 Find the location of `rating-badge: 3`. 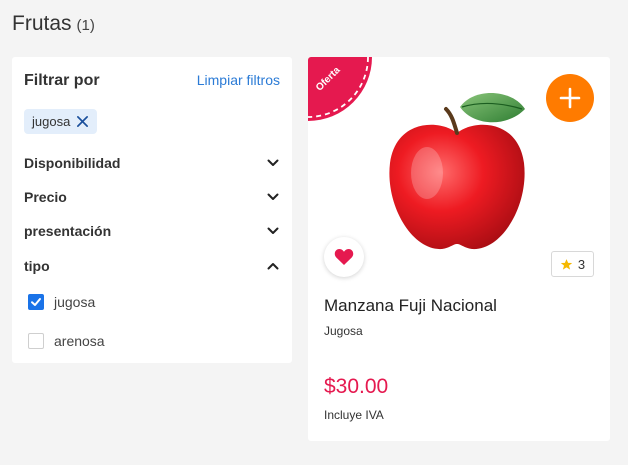

rating-badge: 3 is located at coordinates (572, 264).